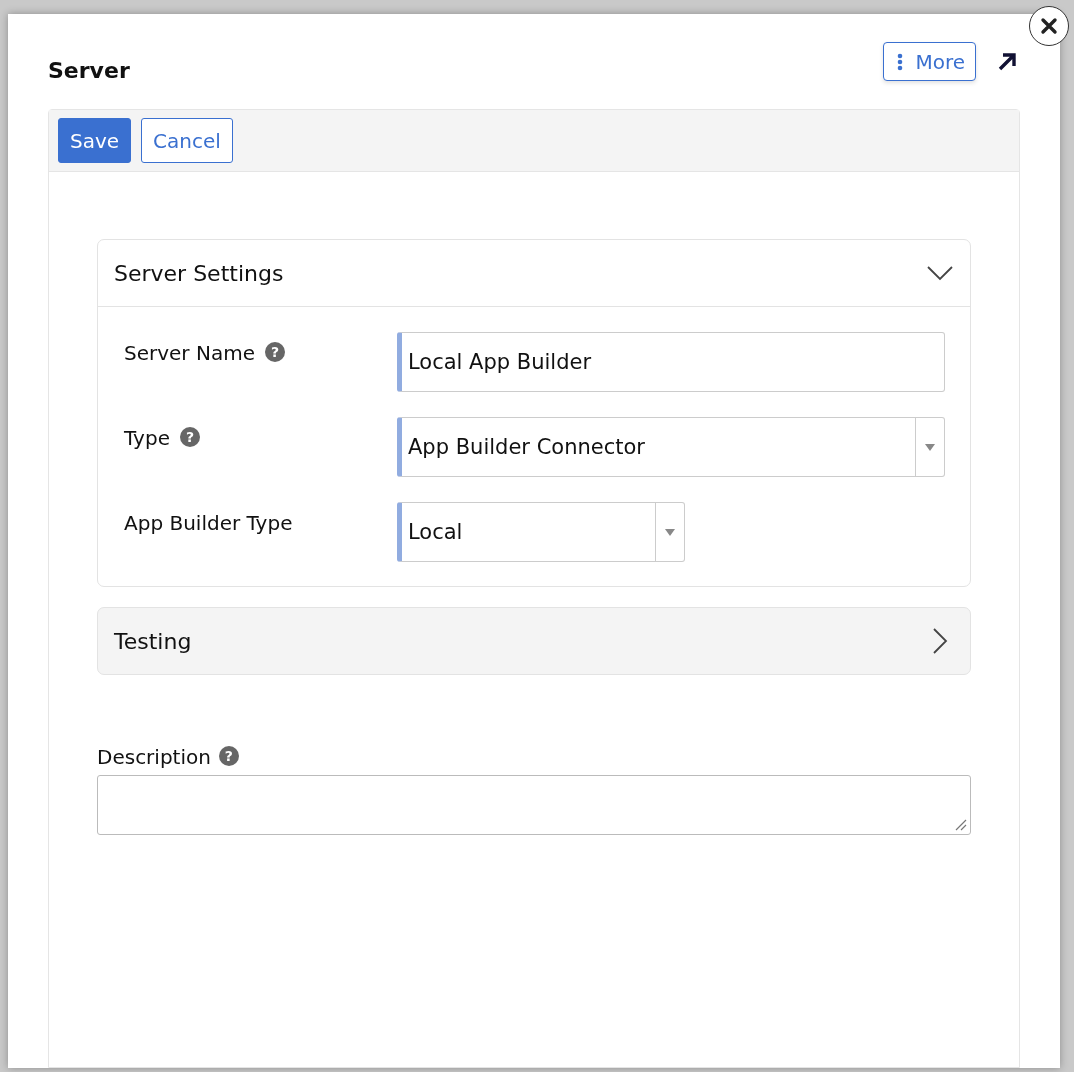  What do you see at coordinates (187, 140) in the screenshot?
I see `cancel-button: Cancel` at bounding box center [187, 140].